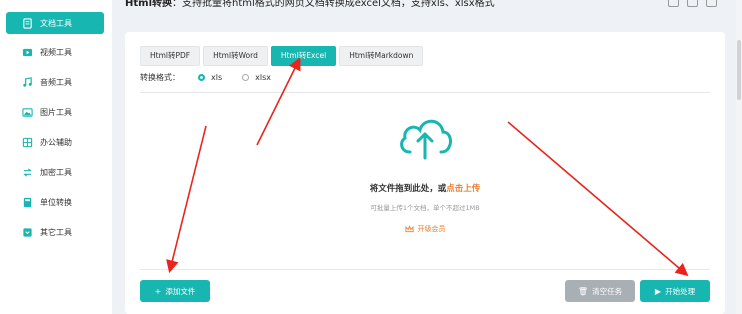  I want to click on document-icon, so click(27, 23).